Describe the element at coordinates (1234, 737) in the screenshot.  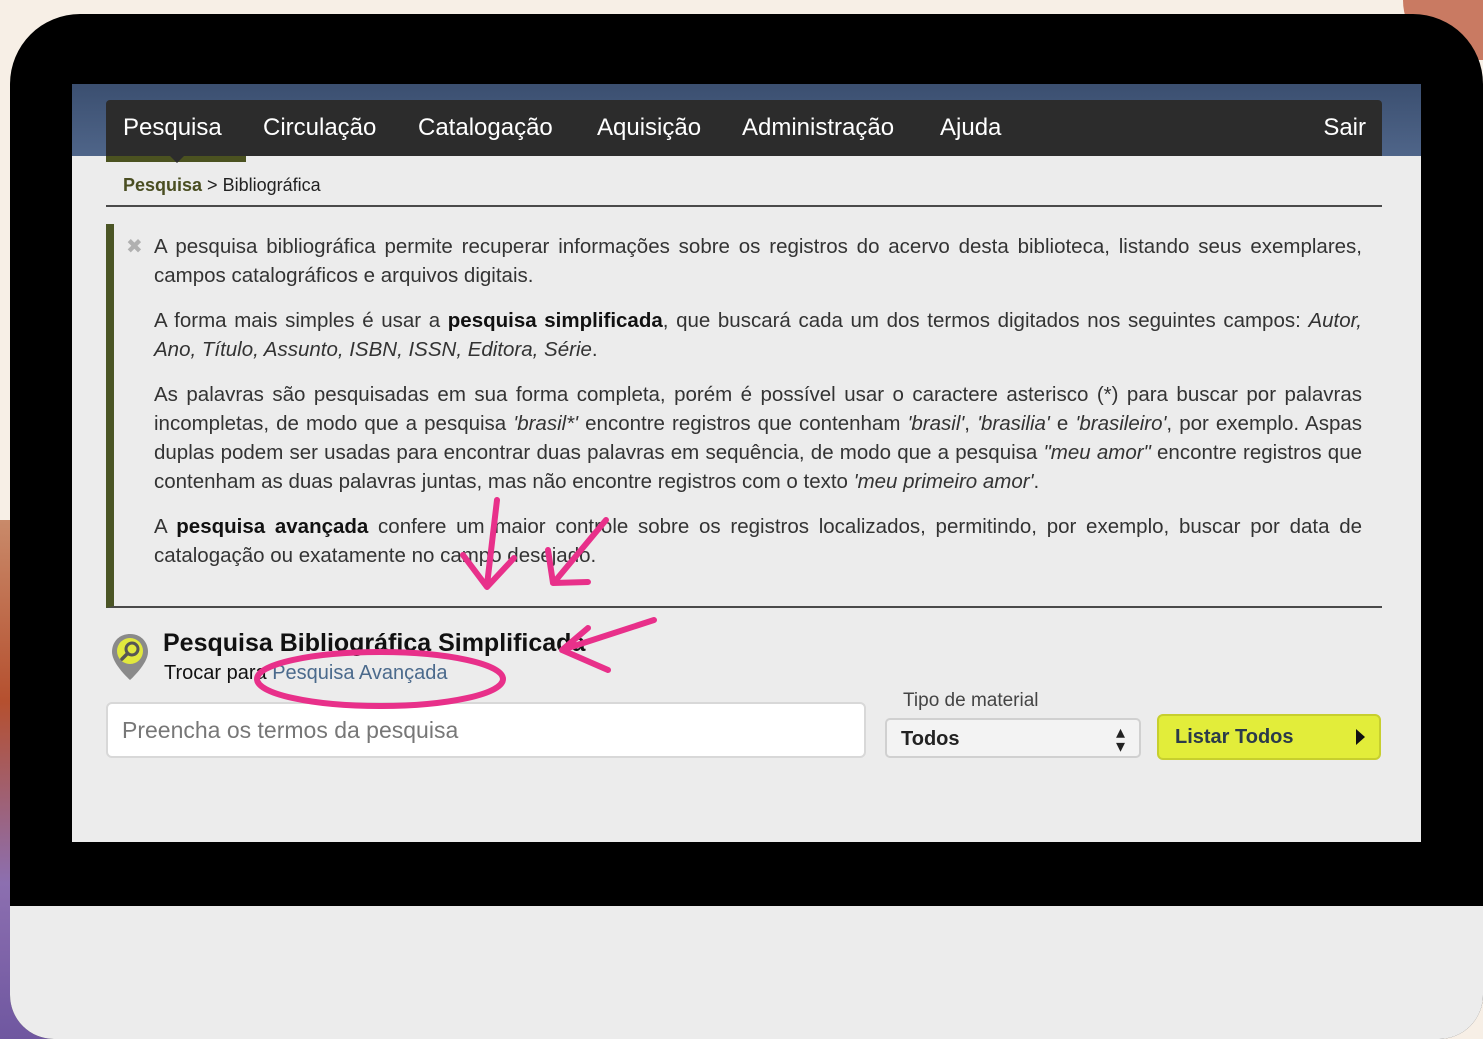
I see `list-all-label: Listar Todos` at that location.